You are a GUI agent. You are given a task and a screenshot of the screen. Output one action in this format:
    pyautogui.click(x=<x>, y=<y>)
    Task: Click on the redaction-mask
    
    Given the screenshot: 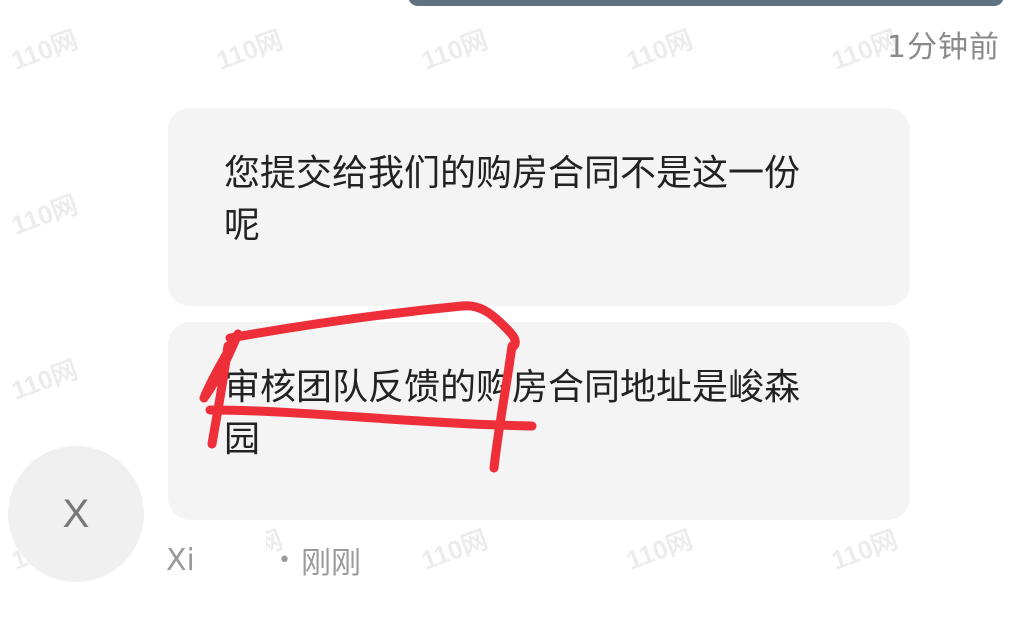 What is the action you would take?
    pyautogui.click(x=233, y=560)
    